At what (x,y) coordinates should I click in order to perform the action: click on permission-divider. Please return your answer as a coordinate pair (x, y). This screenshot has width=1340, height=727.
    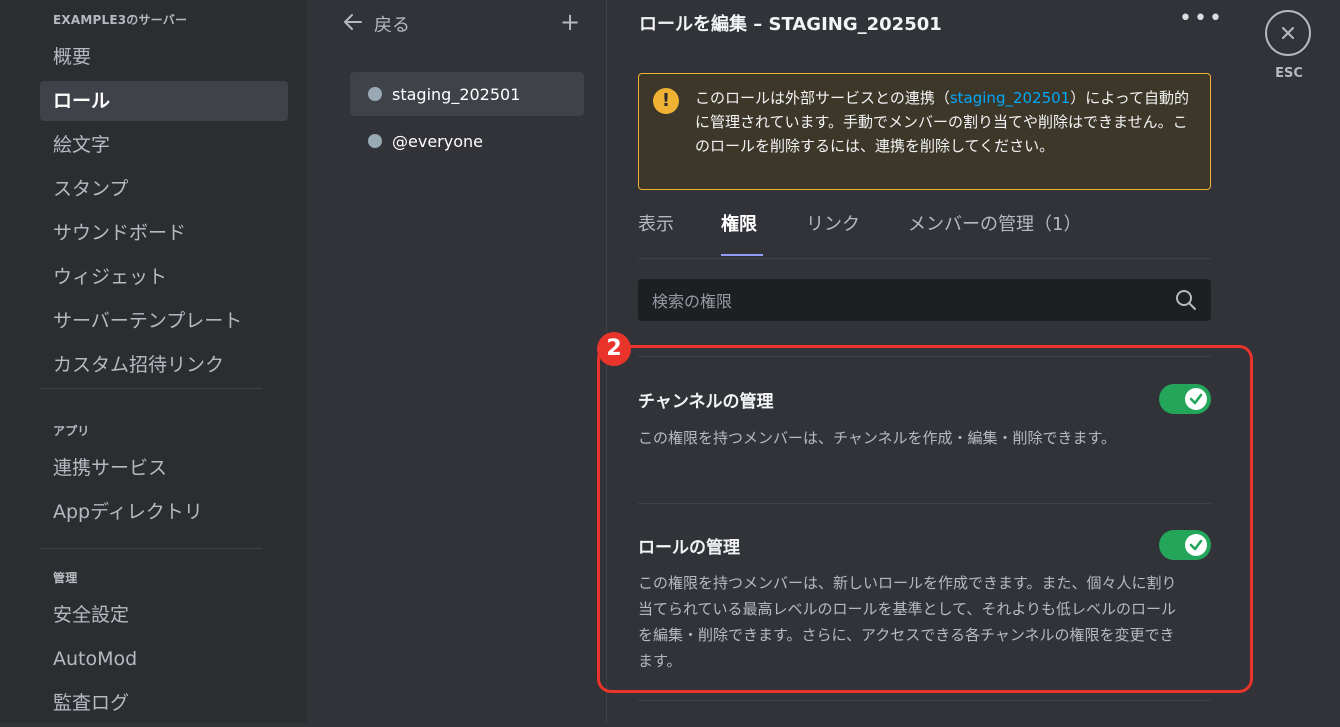
    Looking at the image, I should click on (924, 700).